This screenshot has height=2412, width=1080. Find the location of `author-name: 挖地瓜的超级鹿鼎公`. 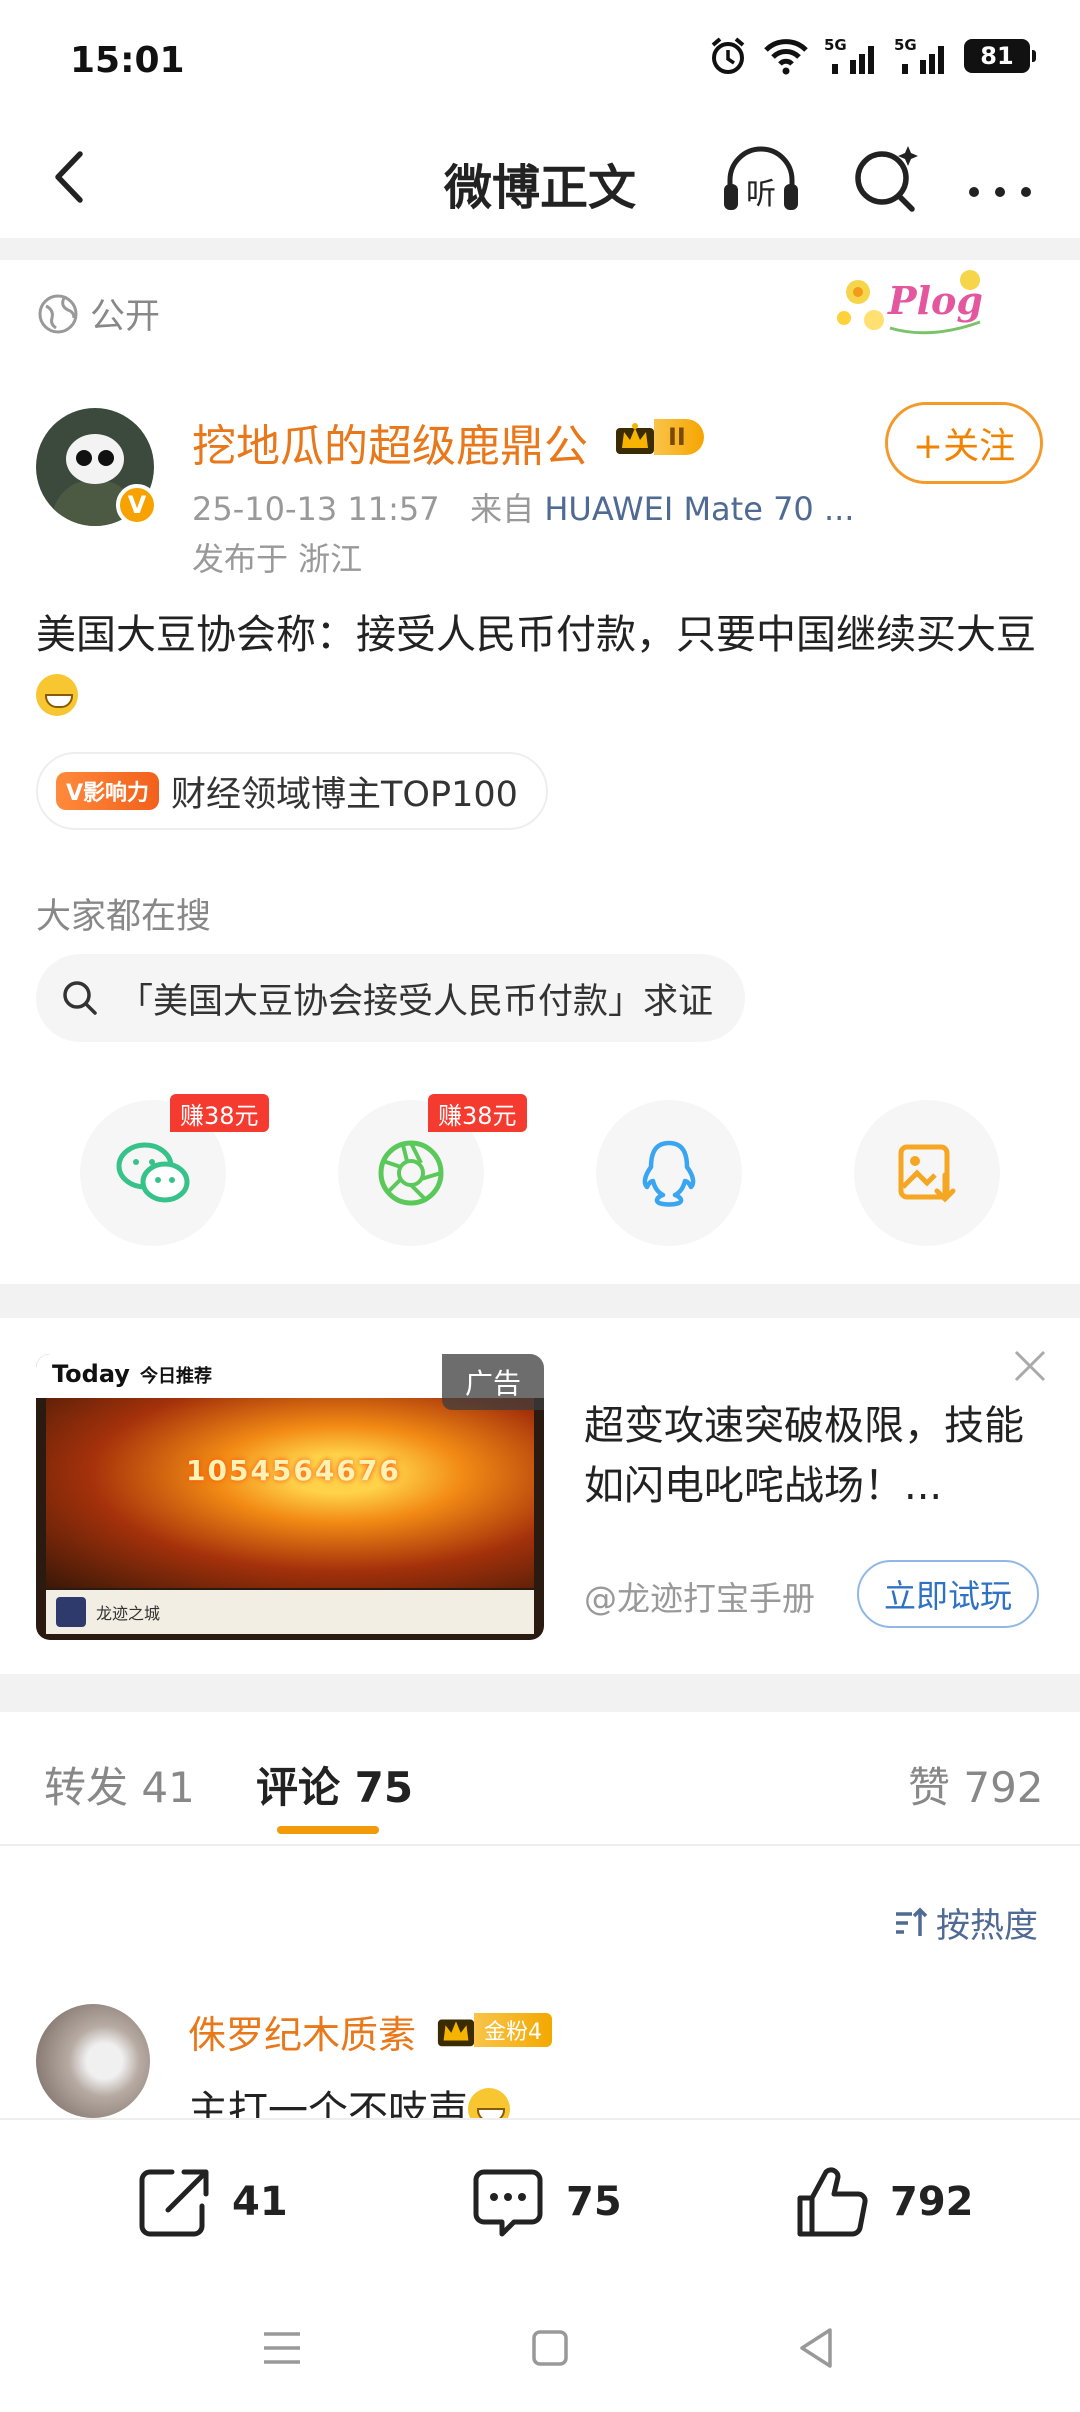

author-name: 挖地瓜的超级鹿鼎公 is located at coordinates (390, 442).